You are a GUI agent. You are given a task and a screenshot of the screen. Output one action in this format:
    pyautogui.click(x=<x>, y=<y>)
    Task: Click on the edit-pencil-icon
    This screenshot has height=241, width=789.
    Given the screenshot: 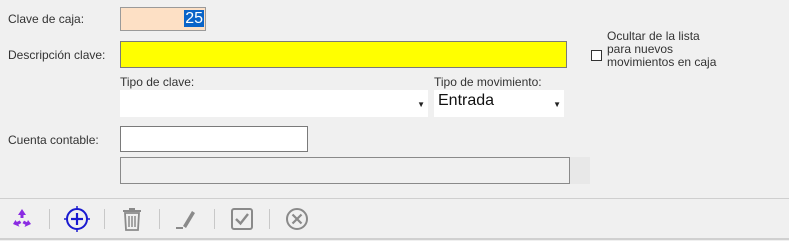 What is the action you would take?
    pyautogui.click(x=185, y=220)
    